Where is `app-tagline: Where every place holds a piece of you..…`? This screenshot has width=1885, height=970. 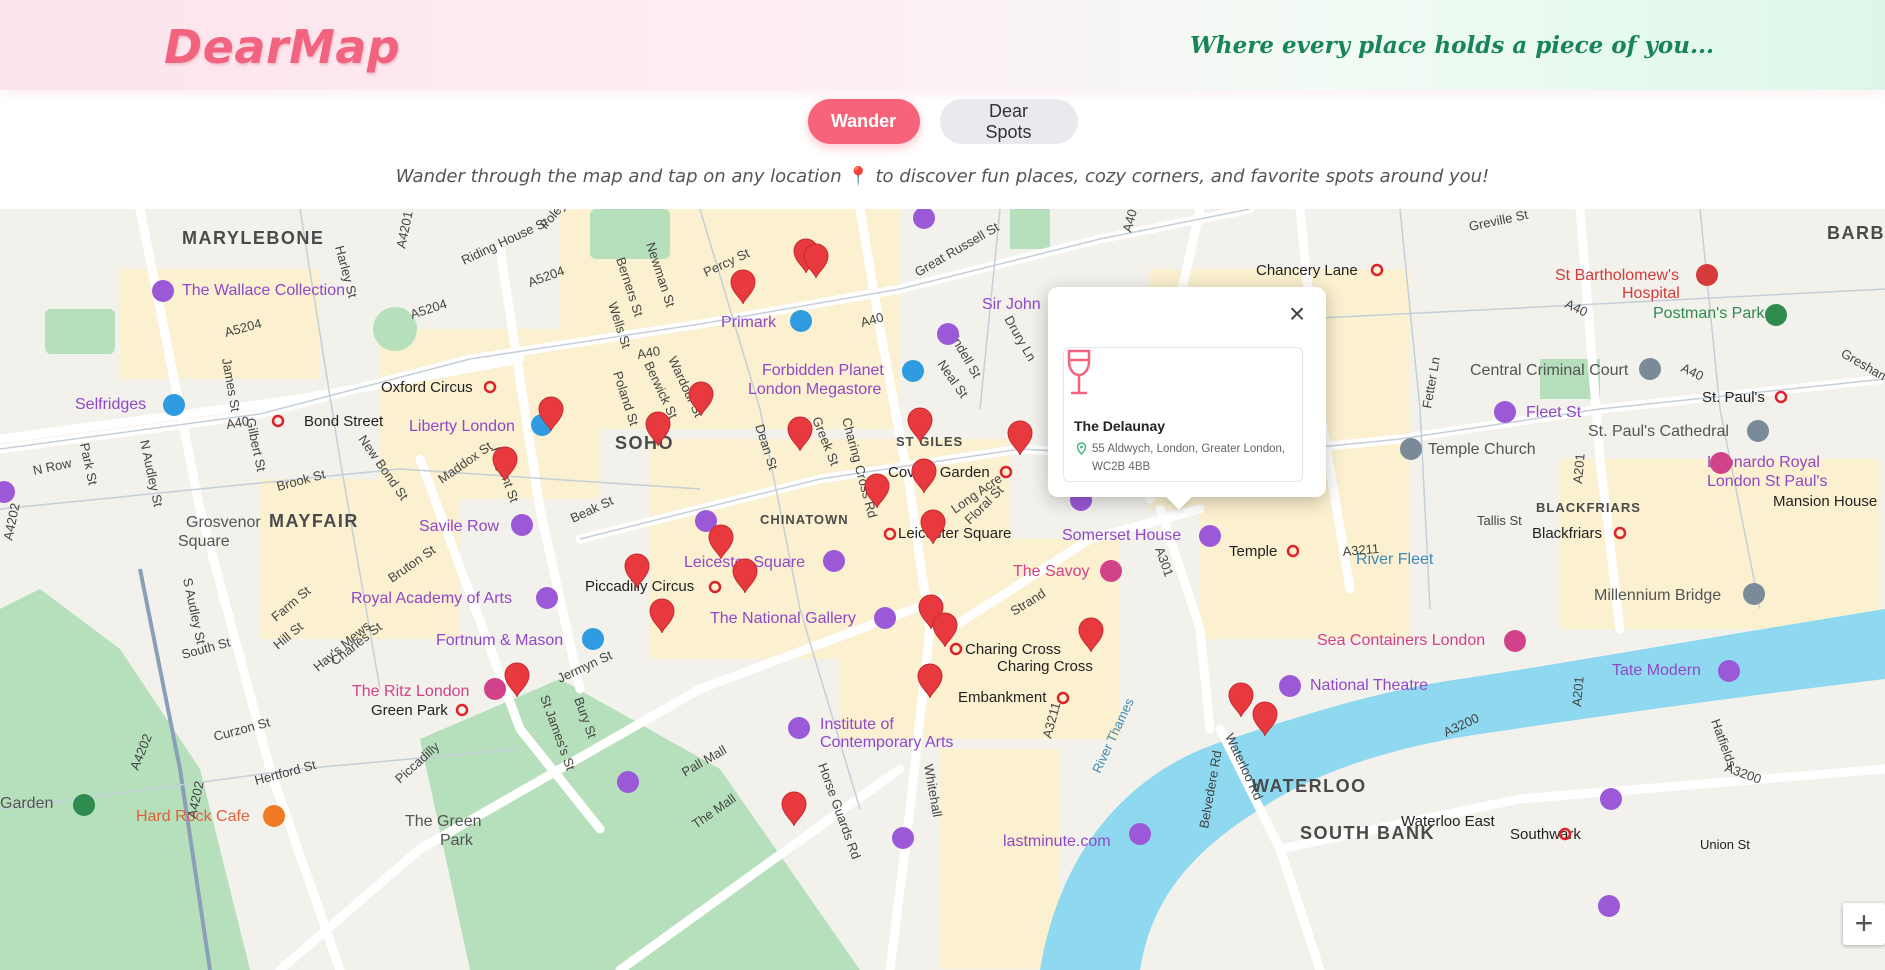
app-tagline: Where every place holds a piece of you..… is located at coordinates (1452, 45).